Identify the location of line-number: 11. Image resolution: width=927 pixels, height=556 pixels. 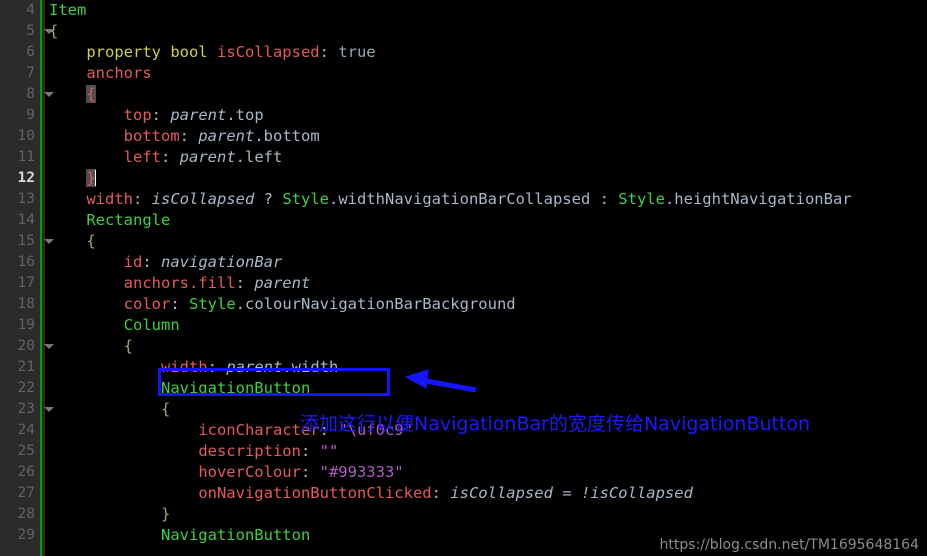
(26, 157).